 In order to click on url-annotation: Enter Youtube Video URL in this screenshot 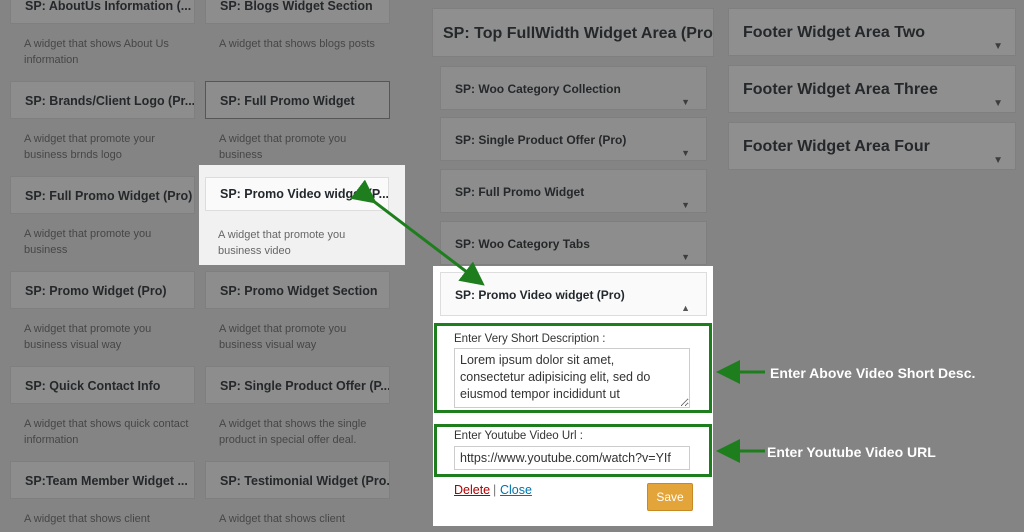, I will do `click(851, 452)`.